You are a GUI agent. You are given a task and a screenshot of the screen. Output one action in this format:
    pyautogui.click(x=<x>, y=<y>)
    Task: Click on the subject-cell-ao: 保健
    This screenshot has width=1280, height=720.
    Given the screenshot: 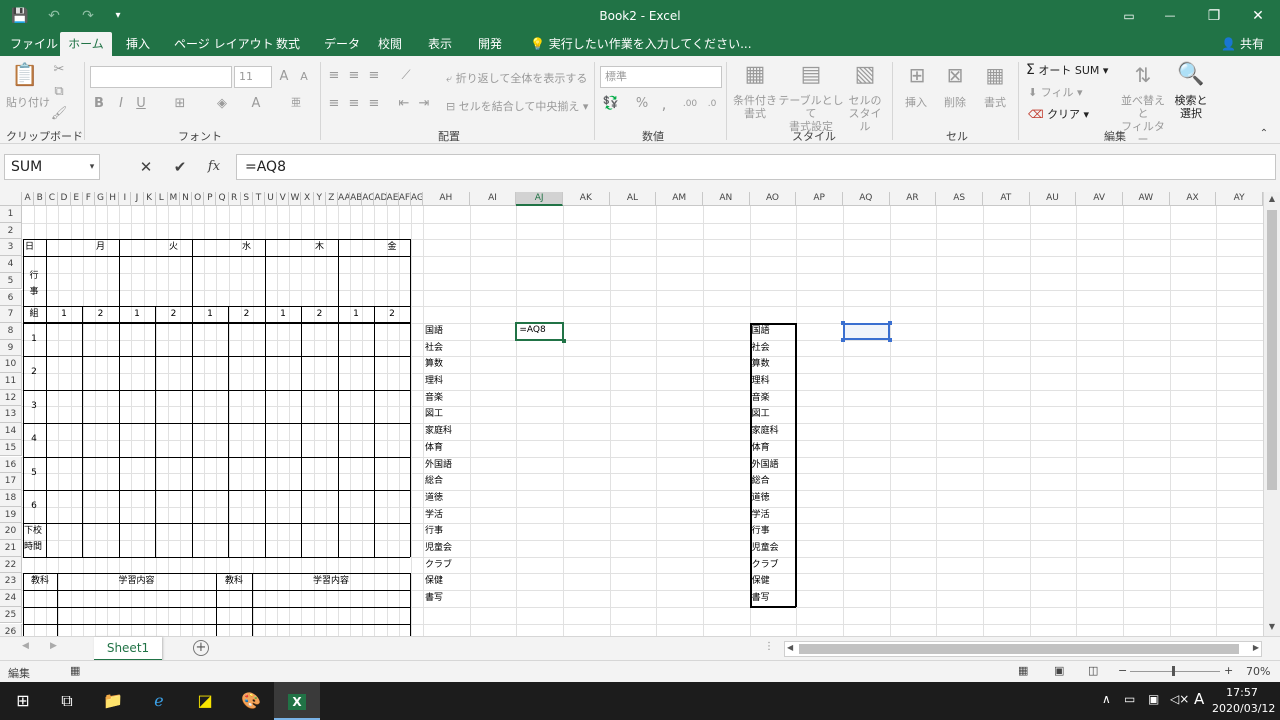 What is the action you would take?
    pyautogui.click(x=774, y=581)
    